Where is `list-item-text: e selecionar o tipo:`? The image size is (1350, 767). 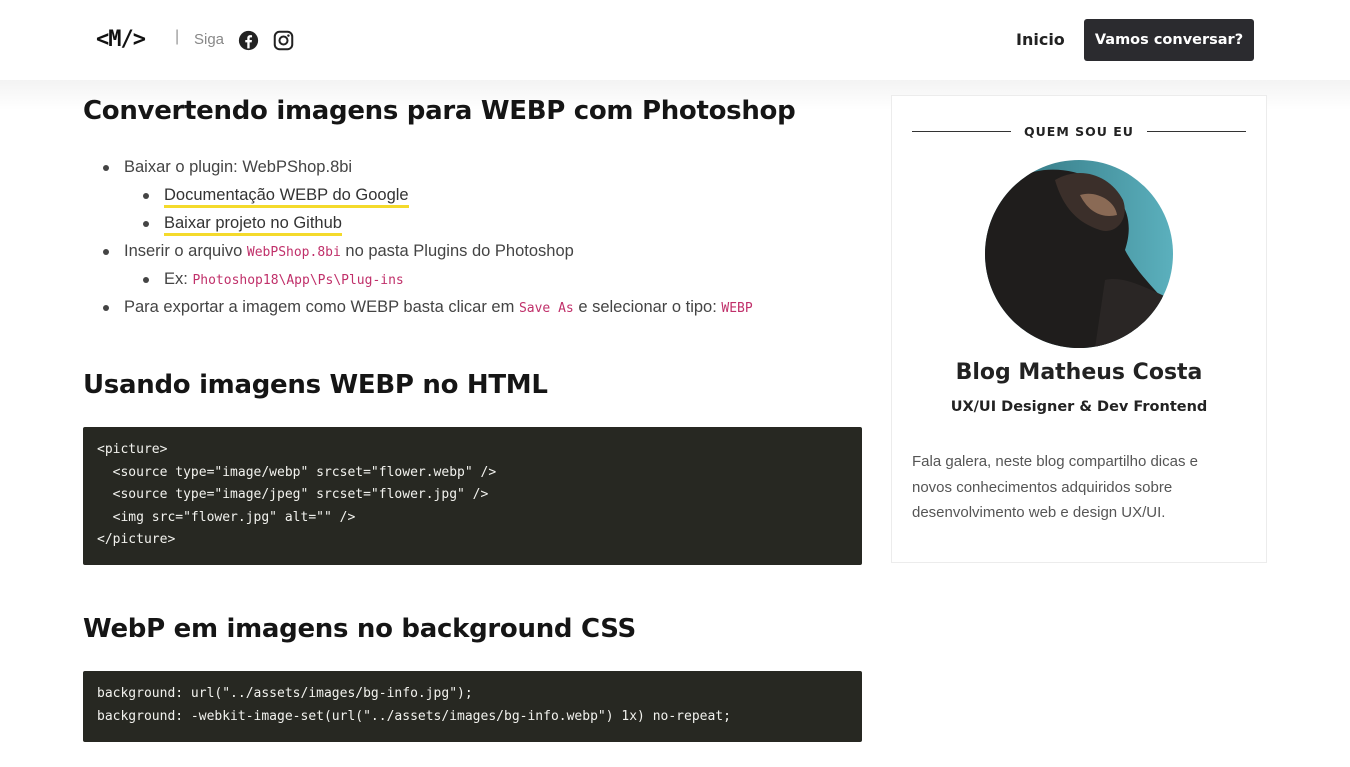 list-item-text: e selecionar o tipo: is located at coordinates (647, 307).